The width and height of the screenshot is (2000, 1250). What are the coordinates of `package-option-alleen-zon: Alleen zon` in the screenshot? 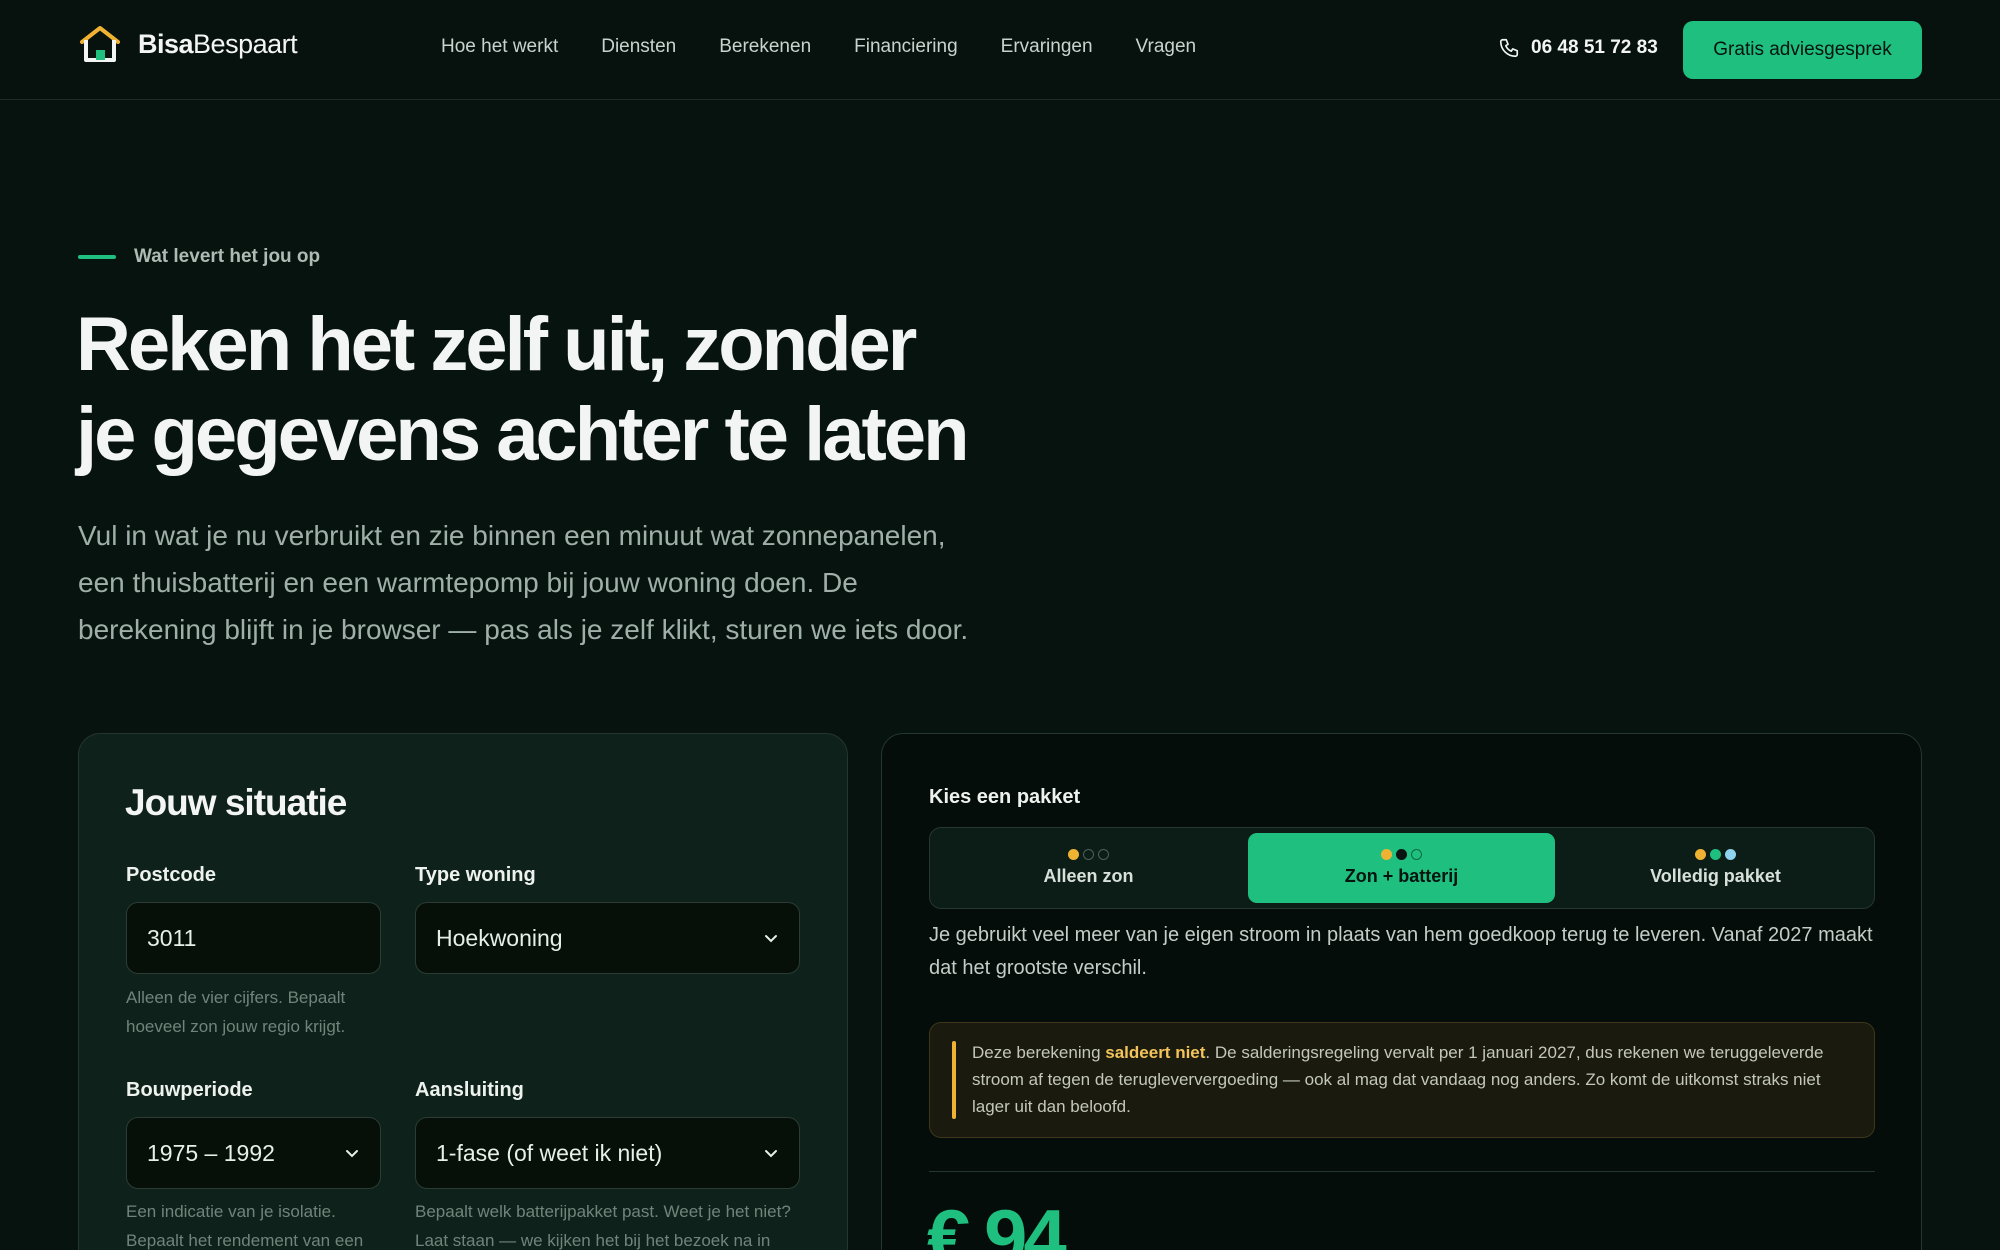 It's located at (1088, 868).